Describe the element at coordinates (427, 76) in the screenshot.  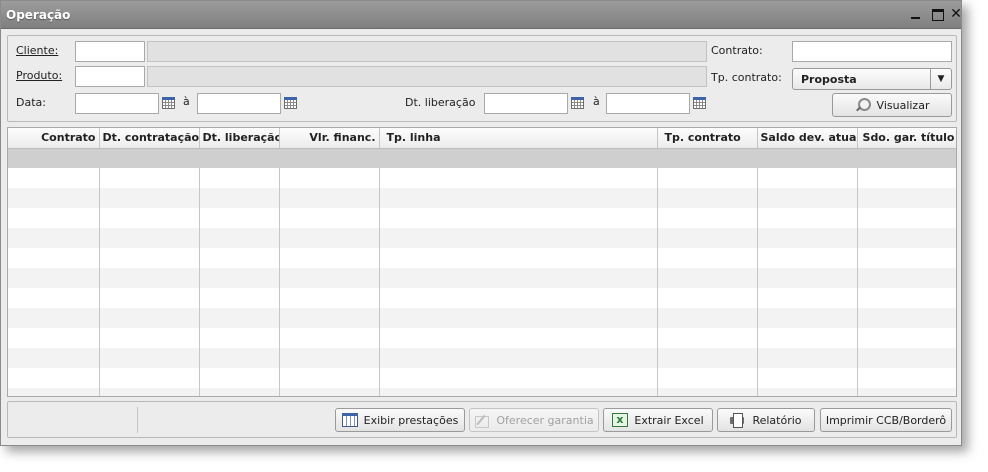
I see `produto-name-display` at that location.